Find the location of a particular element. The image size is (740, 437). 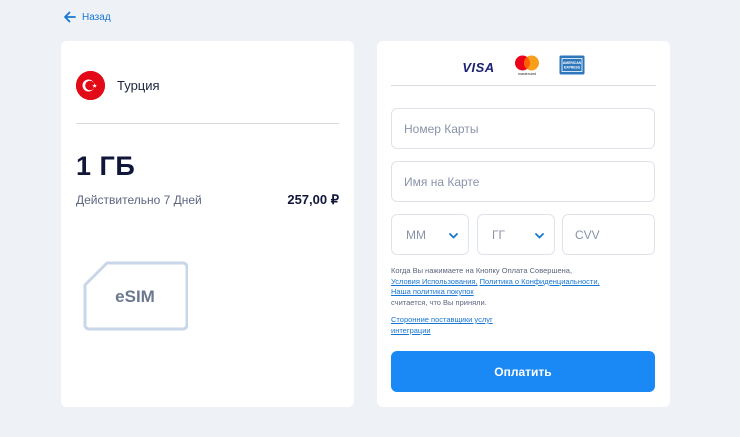

arrow-left-icon is located at coordinates (69, 17).